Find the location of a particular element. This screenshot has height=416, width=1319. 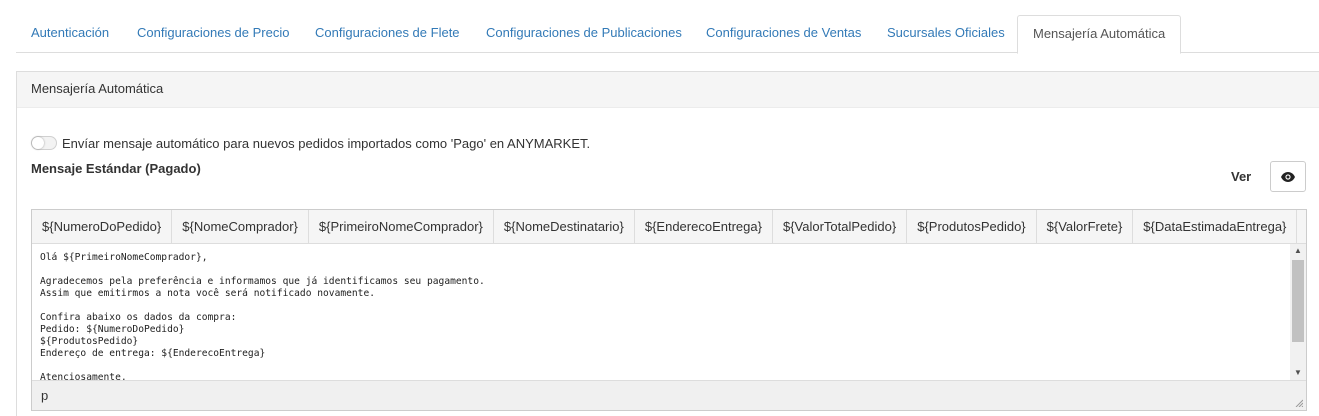

standard-message-title: Mensaje Estándar (Pagado) is located at coordinates (116, 168).